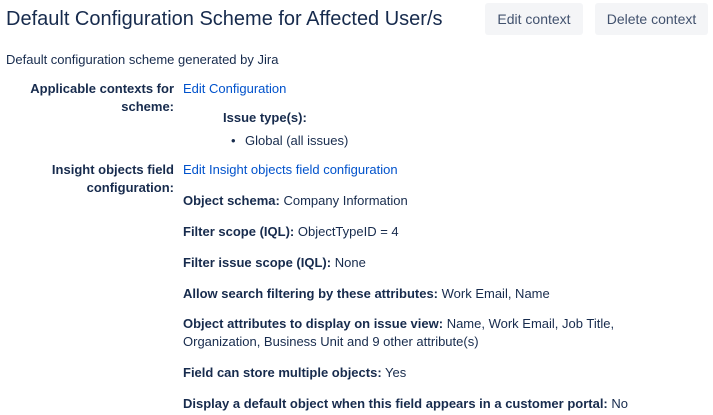 This screenshot has width=713, height=415. Describe the element at coordinates (112, 169) in the screenshot. I see `insight-config-label-line1: Insight objects field` at that location.